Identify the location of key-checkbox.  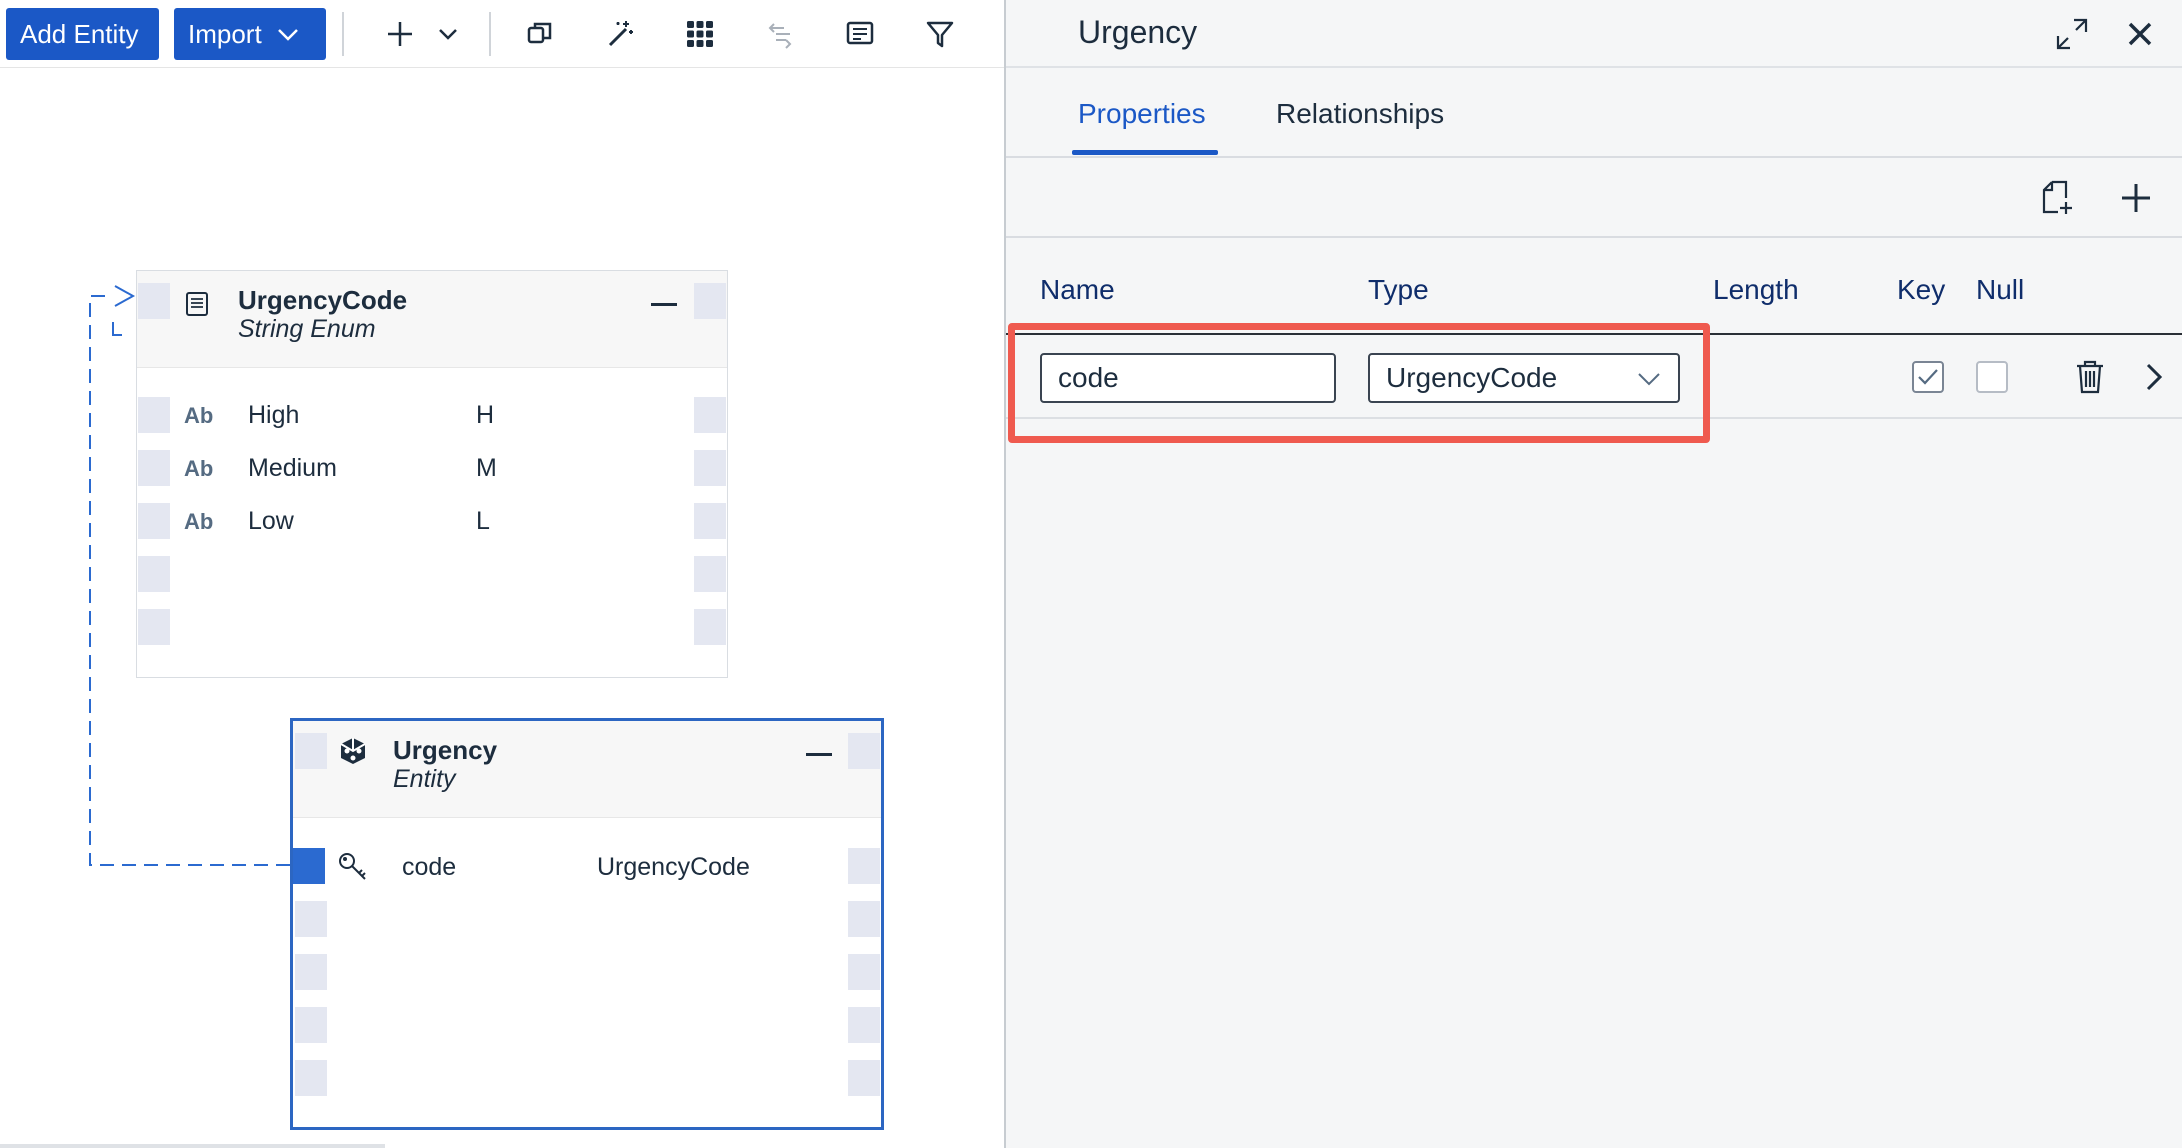
(1928, 377).